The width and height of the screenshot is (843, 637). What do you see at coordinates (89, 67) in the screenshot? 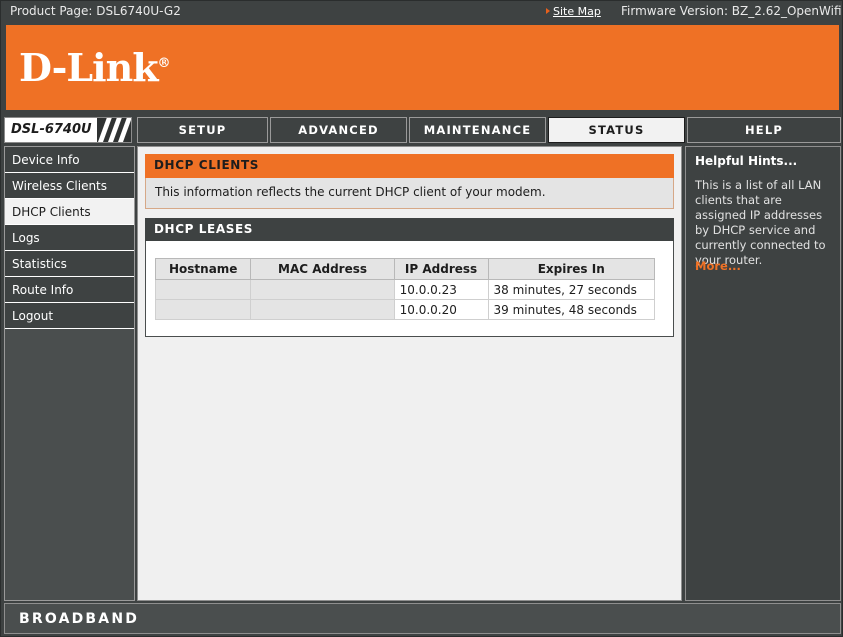
I see `dlink-logo-text: D-Link` at bounding box center [89, 67].